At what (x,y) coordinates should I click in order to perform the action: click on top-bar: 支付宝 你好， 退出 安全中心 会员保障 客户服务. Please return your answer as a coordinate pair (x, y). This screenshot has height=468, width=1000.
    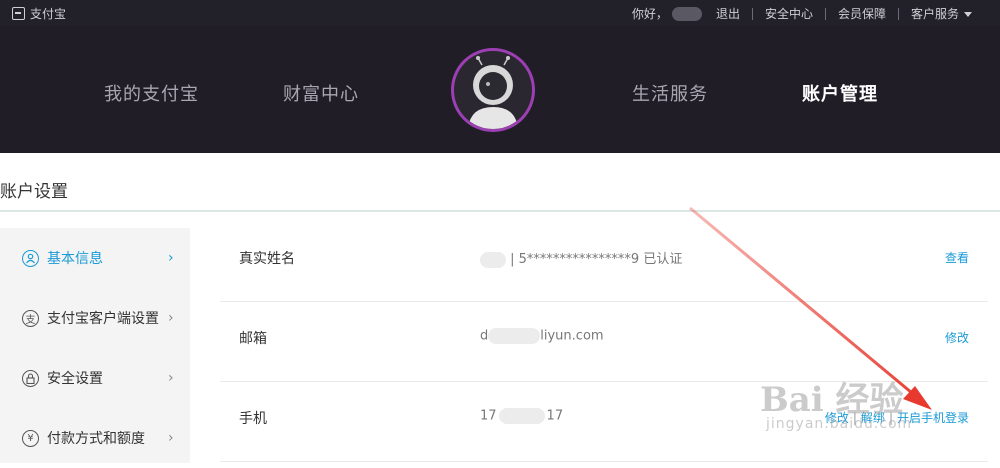
    Looking at the image, I should click on (500, 13).